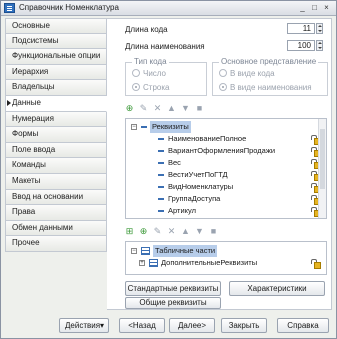 The width and height of the screenshot is (337, 339). I want to click on nav-item-label: Ввод на основании, so click(48, 196).